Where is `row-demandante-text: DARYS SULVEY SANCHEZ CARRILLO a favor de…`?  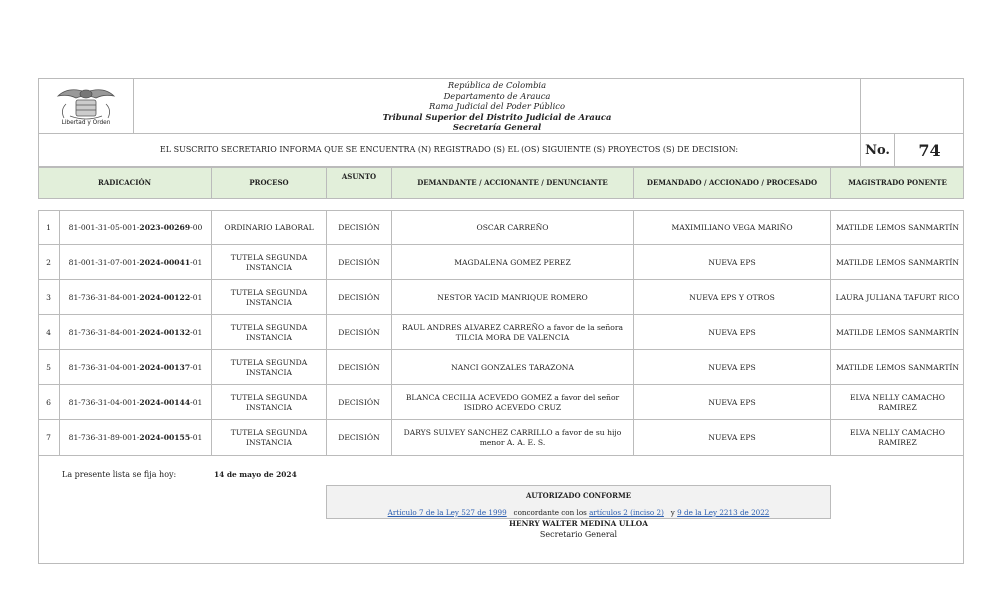 row-demandante-text: DARYS SULVEY SANCHEZ CARRILLO a favor de… is located at coordinates (512, 437).